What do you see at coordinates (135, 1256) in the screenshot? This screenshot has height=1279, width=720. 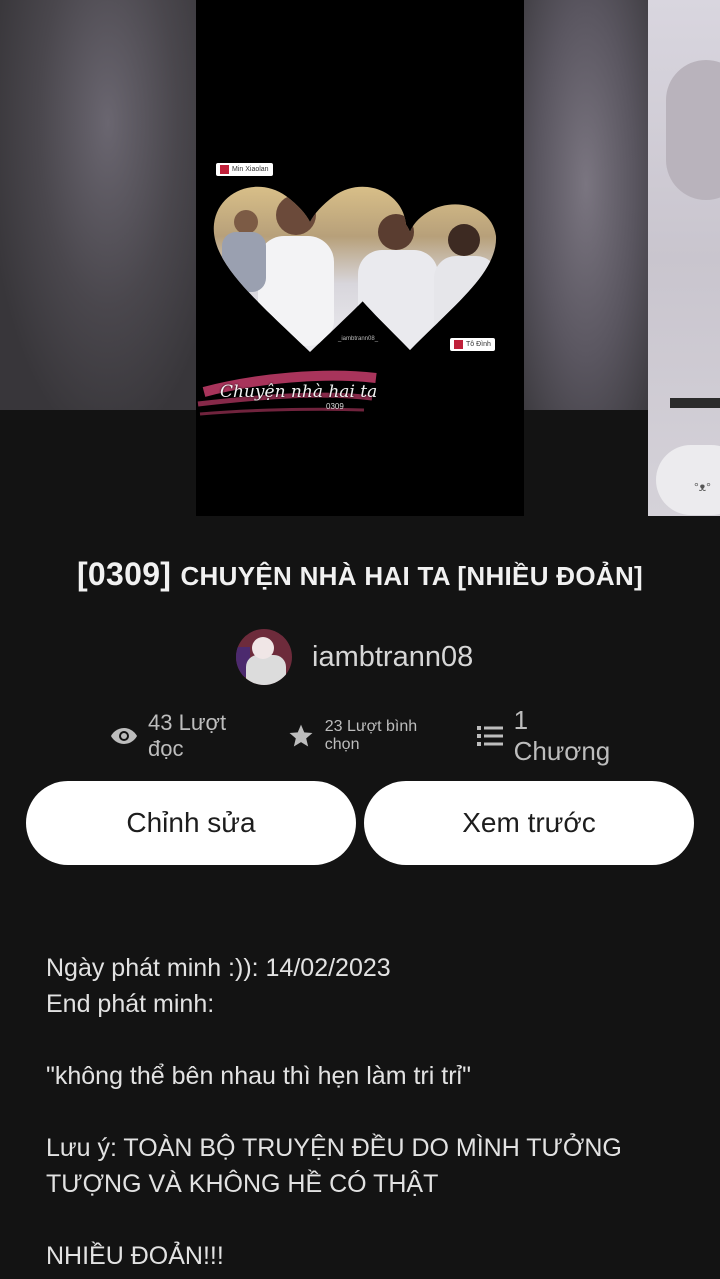 I see `description-line: NHIỀU ĐOẢN!!!` at bounding box center [135, 1256].